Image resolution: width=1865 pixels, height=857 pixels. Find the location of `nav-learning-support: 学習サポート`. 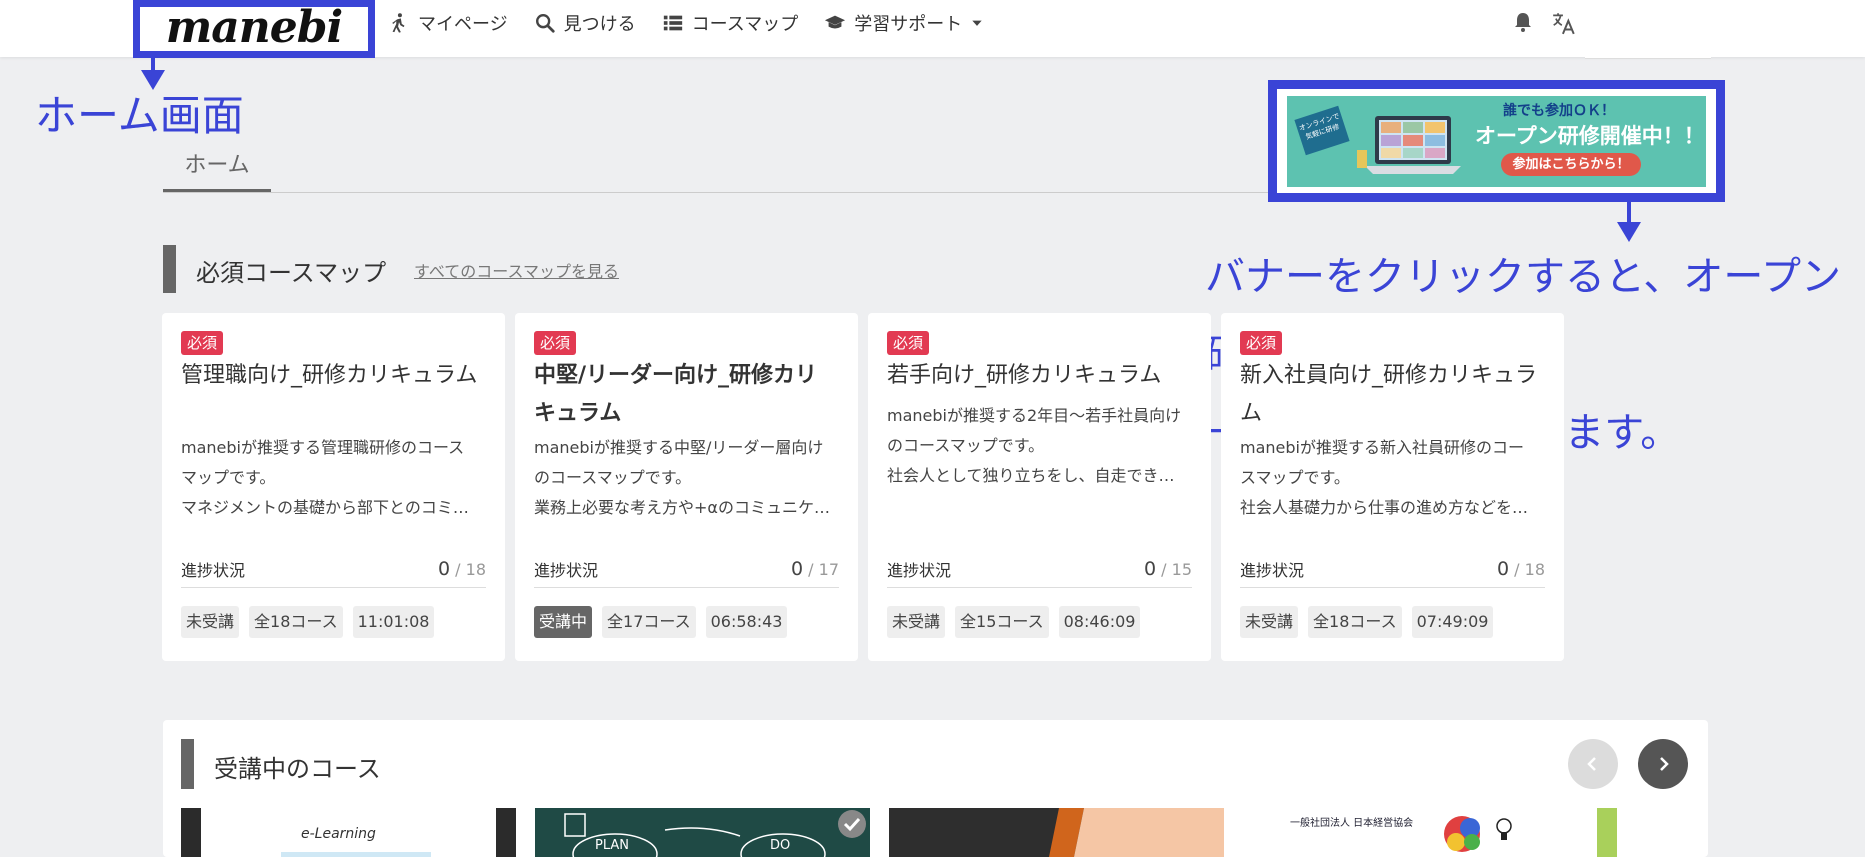

nav-learning-support: 学習サポート is located at coordinates (904, 23).